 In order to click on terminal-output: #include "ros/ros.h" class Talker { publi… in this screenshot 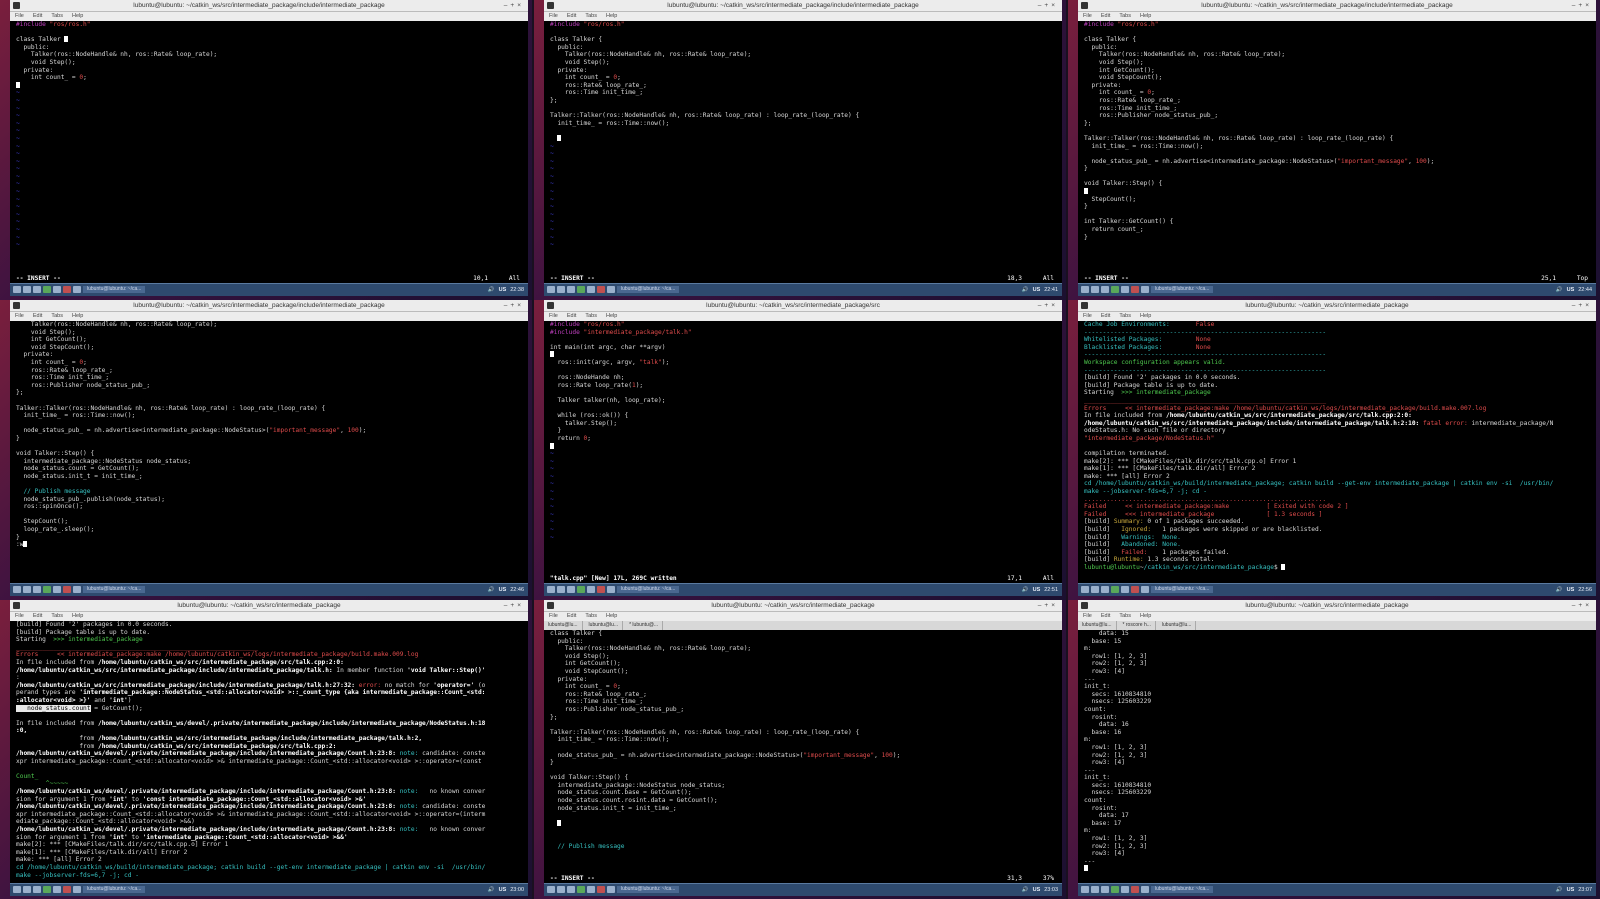, I will do `click(1337, 147)`.